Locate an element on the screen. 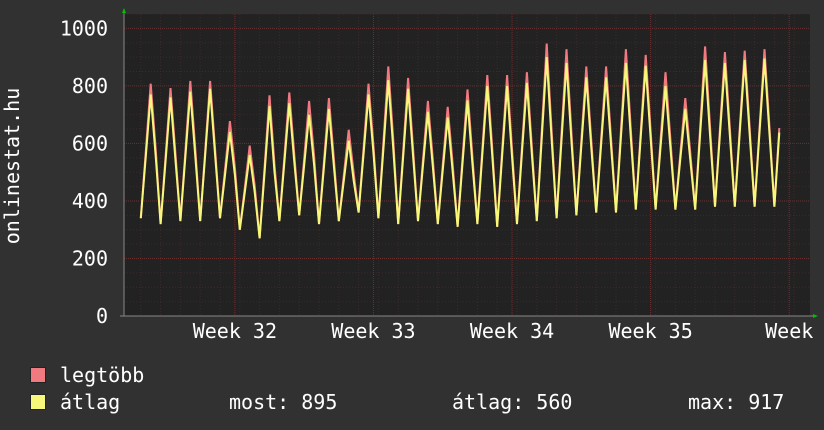 This screenshot has width=824, height=430. stat-max: max: 917 is located at coordinates (736, 402).